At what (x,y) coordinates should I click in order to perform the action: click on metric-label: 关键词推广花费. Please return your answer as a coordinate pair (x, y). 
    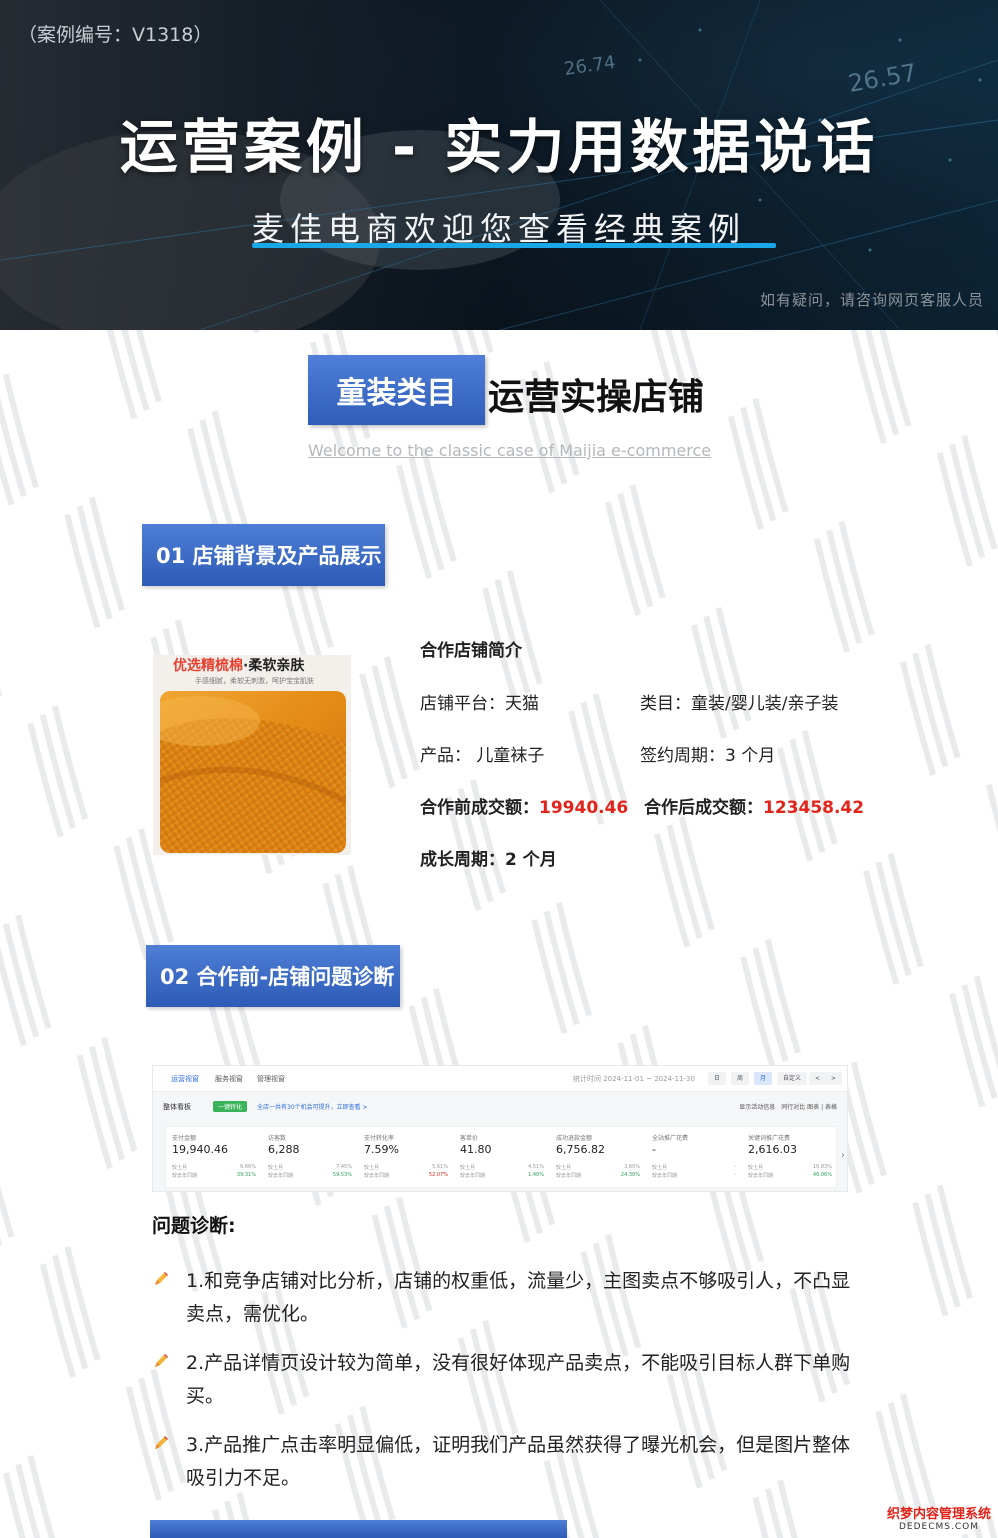
    Looking at the image, I should click on (769, 1138).